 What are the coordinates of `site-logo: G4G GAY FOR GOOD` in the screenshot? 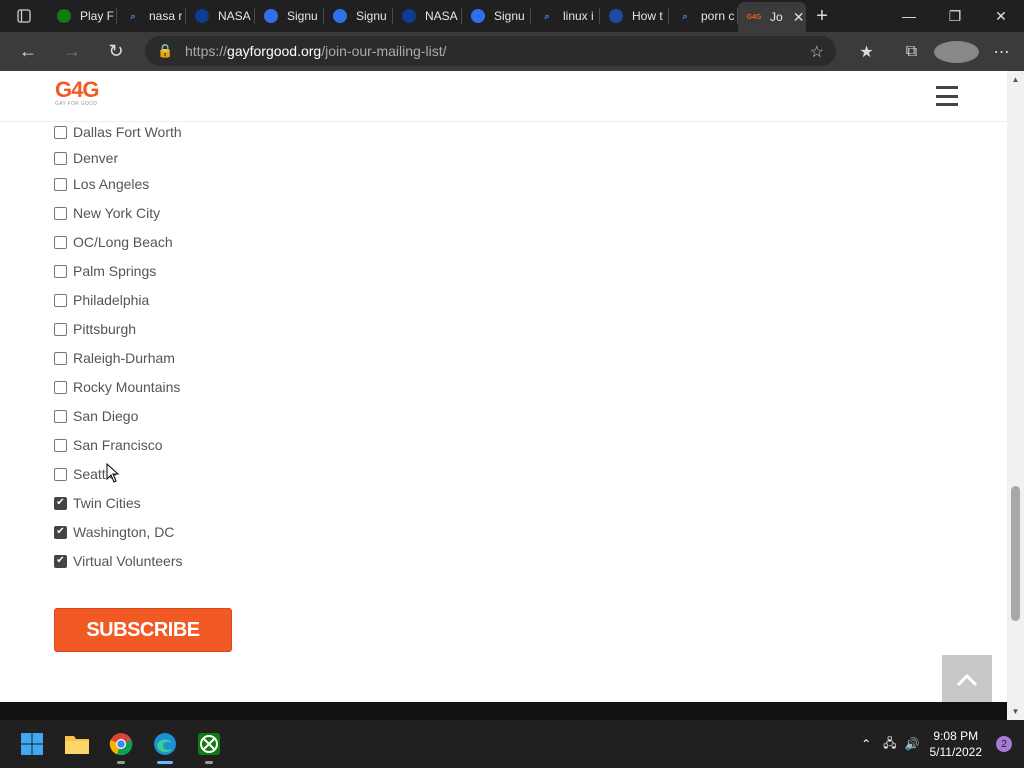 It's located at (79, 96).